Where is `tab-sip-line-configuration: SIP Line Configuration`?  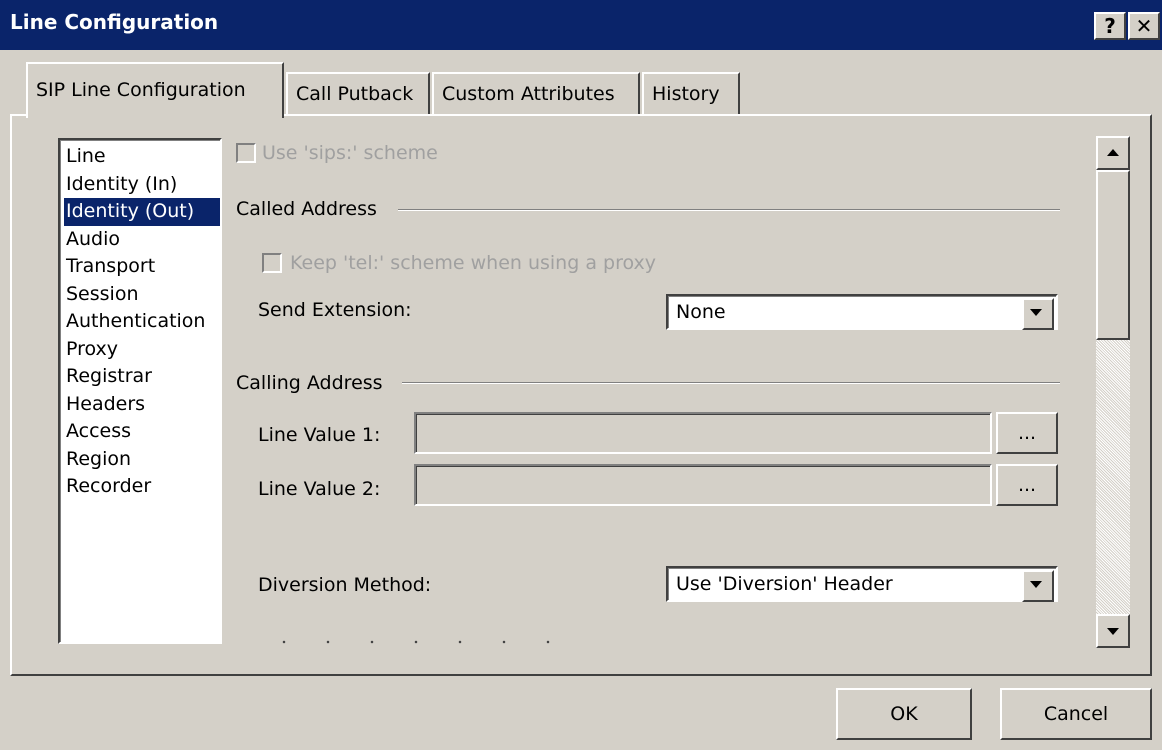
tab-sip-line-configuration: SIP Line Configuration is located at coordinates (155, 90).